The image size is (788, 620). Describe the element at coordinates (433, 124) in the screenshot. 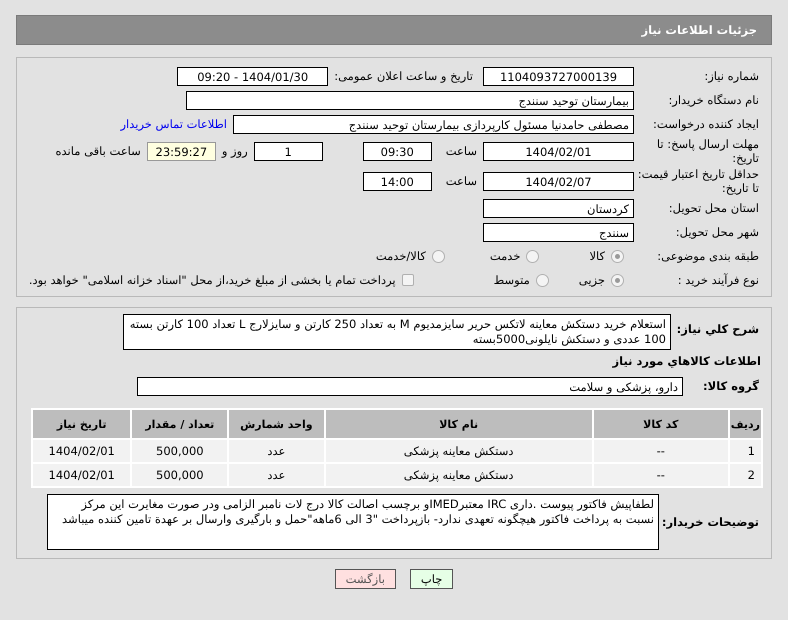

I see `requester-field: مصطفی حامدنیا مسئول کارپردازی بیمارستان توحید سنندج` at that location.